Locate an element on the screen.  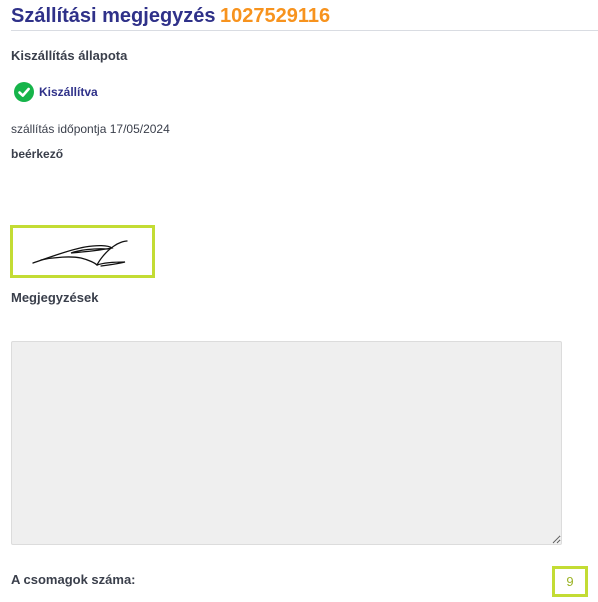
resize-grip-icon is located at coordinates (556, 539).